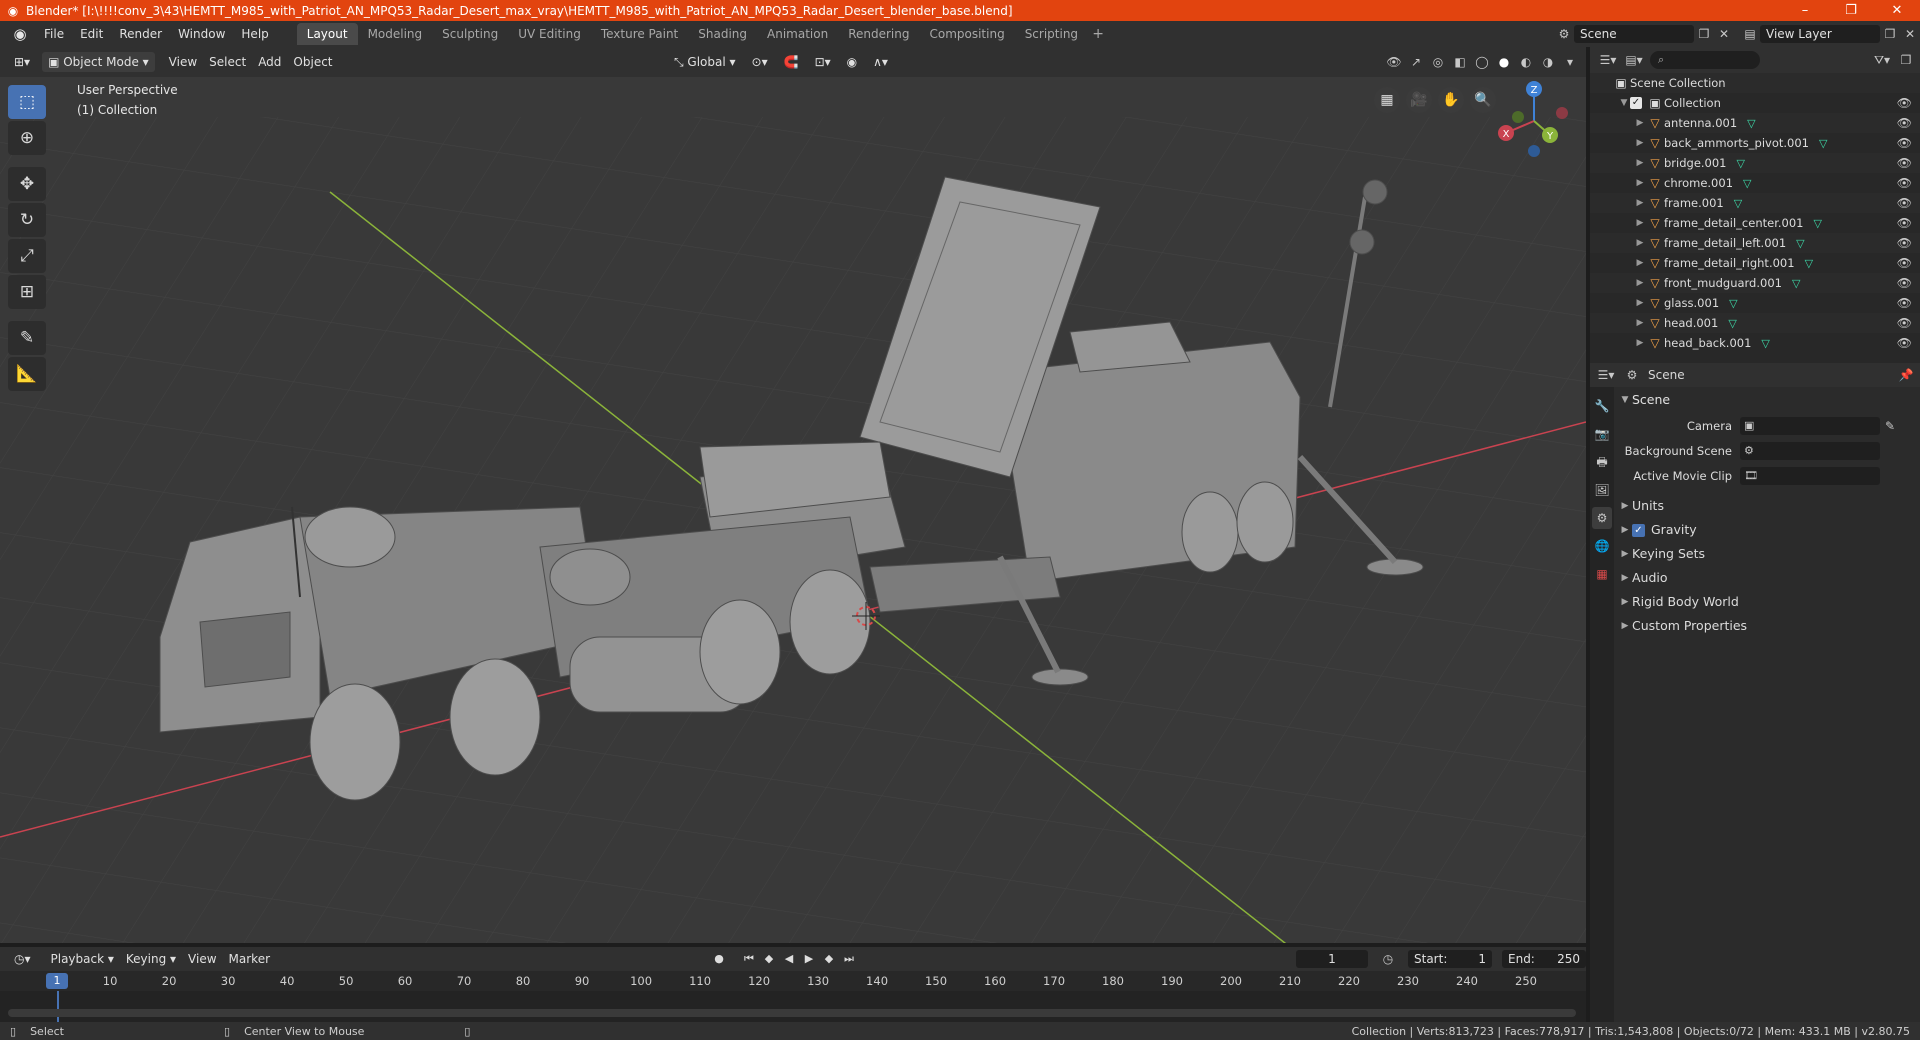 The width and height of the screenshot is (1920, 1040). What do you see at coordinates (1451, 100) in the screenshot?
I see `pan-view-icon: ✋` at bounding box center [1451, 100].